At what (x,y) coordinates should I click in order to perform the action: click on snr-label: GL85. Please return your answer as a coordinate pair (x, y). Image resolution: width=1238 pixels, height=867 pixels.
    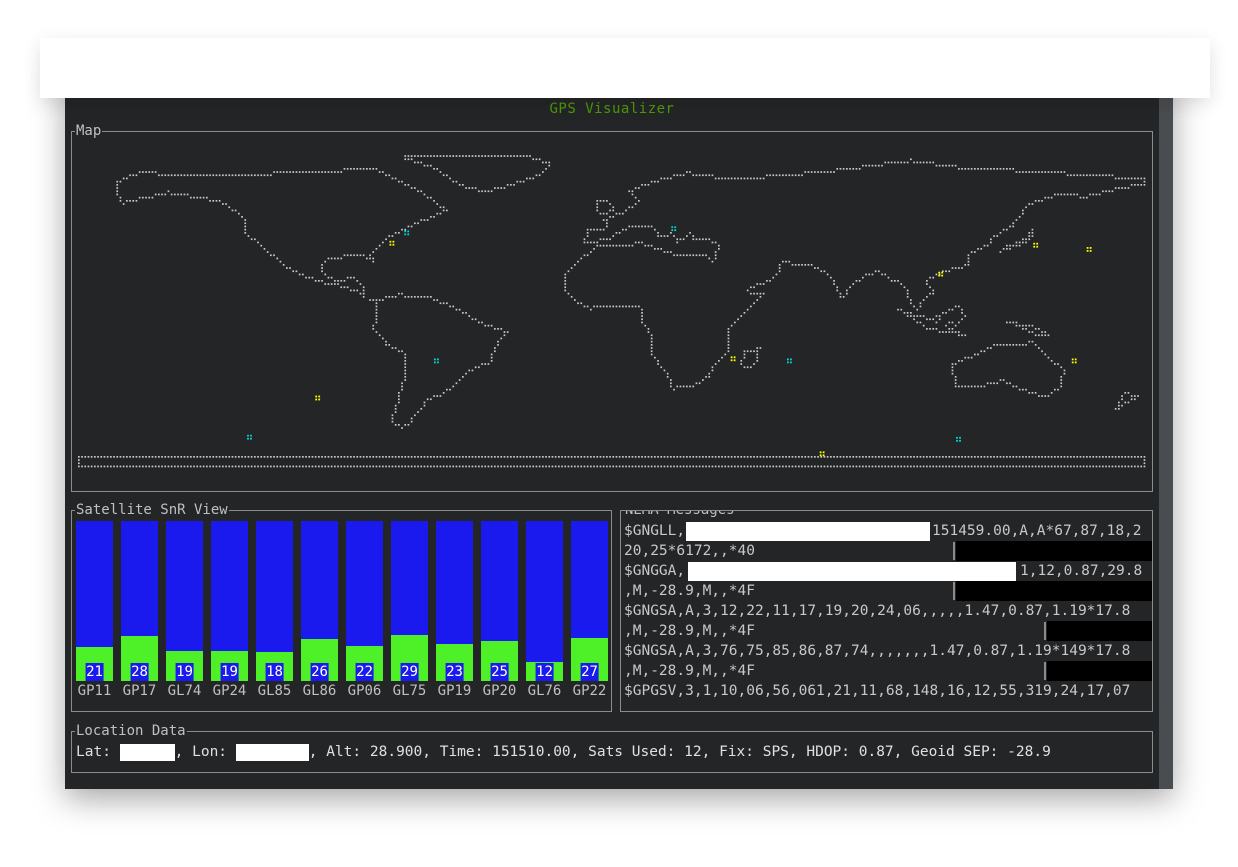
    Looking at the image, I should click on (274, 691).